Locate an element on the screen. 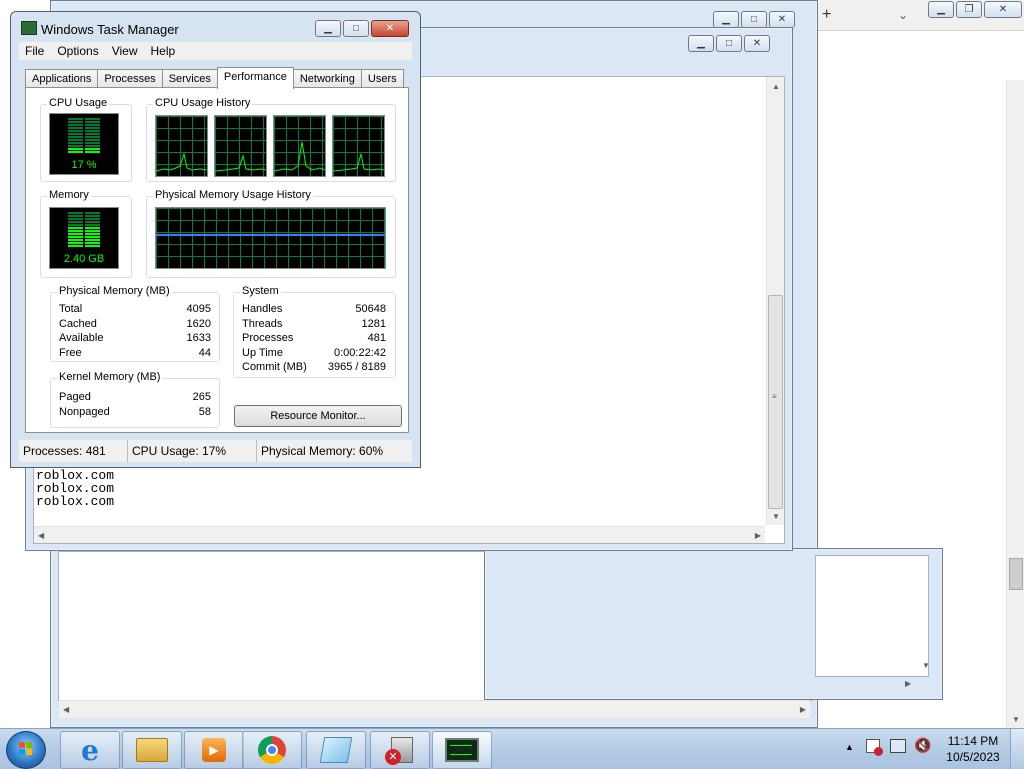 The width and height of the screenshot is (1024, 769). kernel-memory-group: Kernel Memory (MB) Paged 265 Nonpaged 58 is located at coordinates (135, 399).